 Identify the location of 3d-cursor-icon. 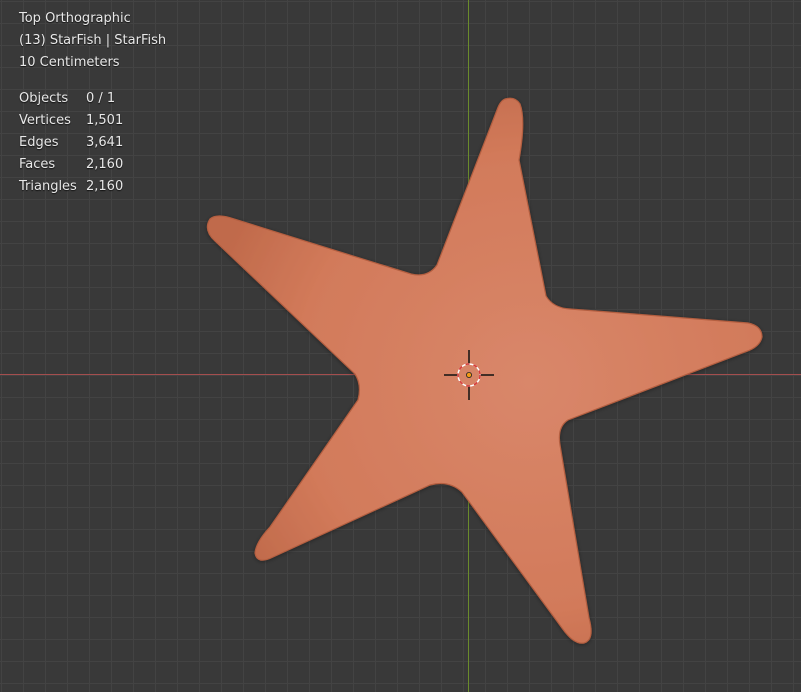
(469, 375).